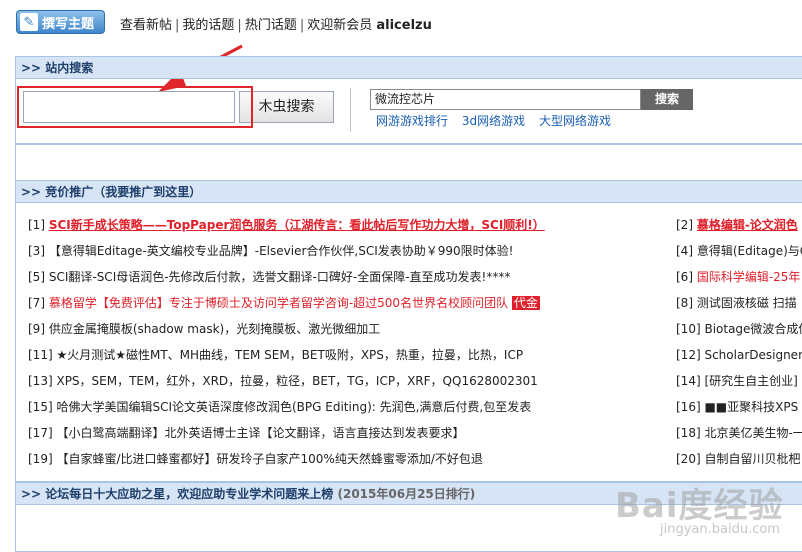 This screenshot has height=552, width=802. I want to click on ad-links: 网游游戏排行 3d网络游戏 大型网络游戏, so click(498, 120).